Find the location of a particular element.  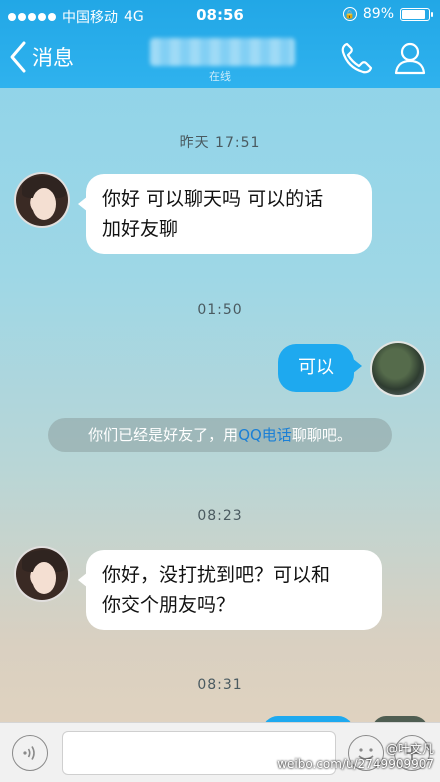

watermark: @叶文凡 weibo.com/u/2749909907 is located at coordinates (355, 757).